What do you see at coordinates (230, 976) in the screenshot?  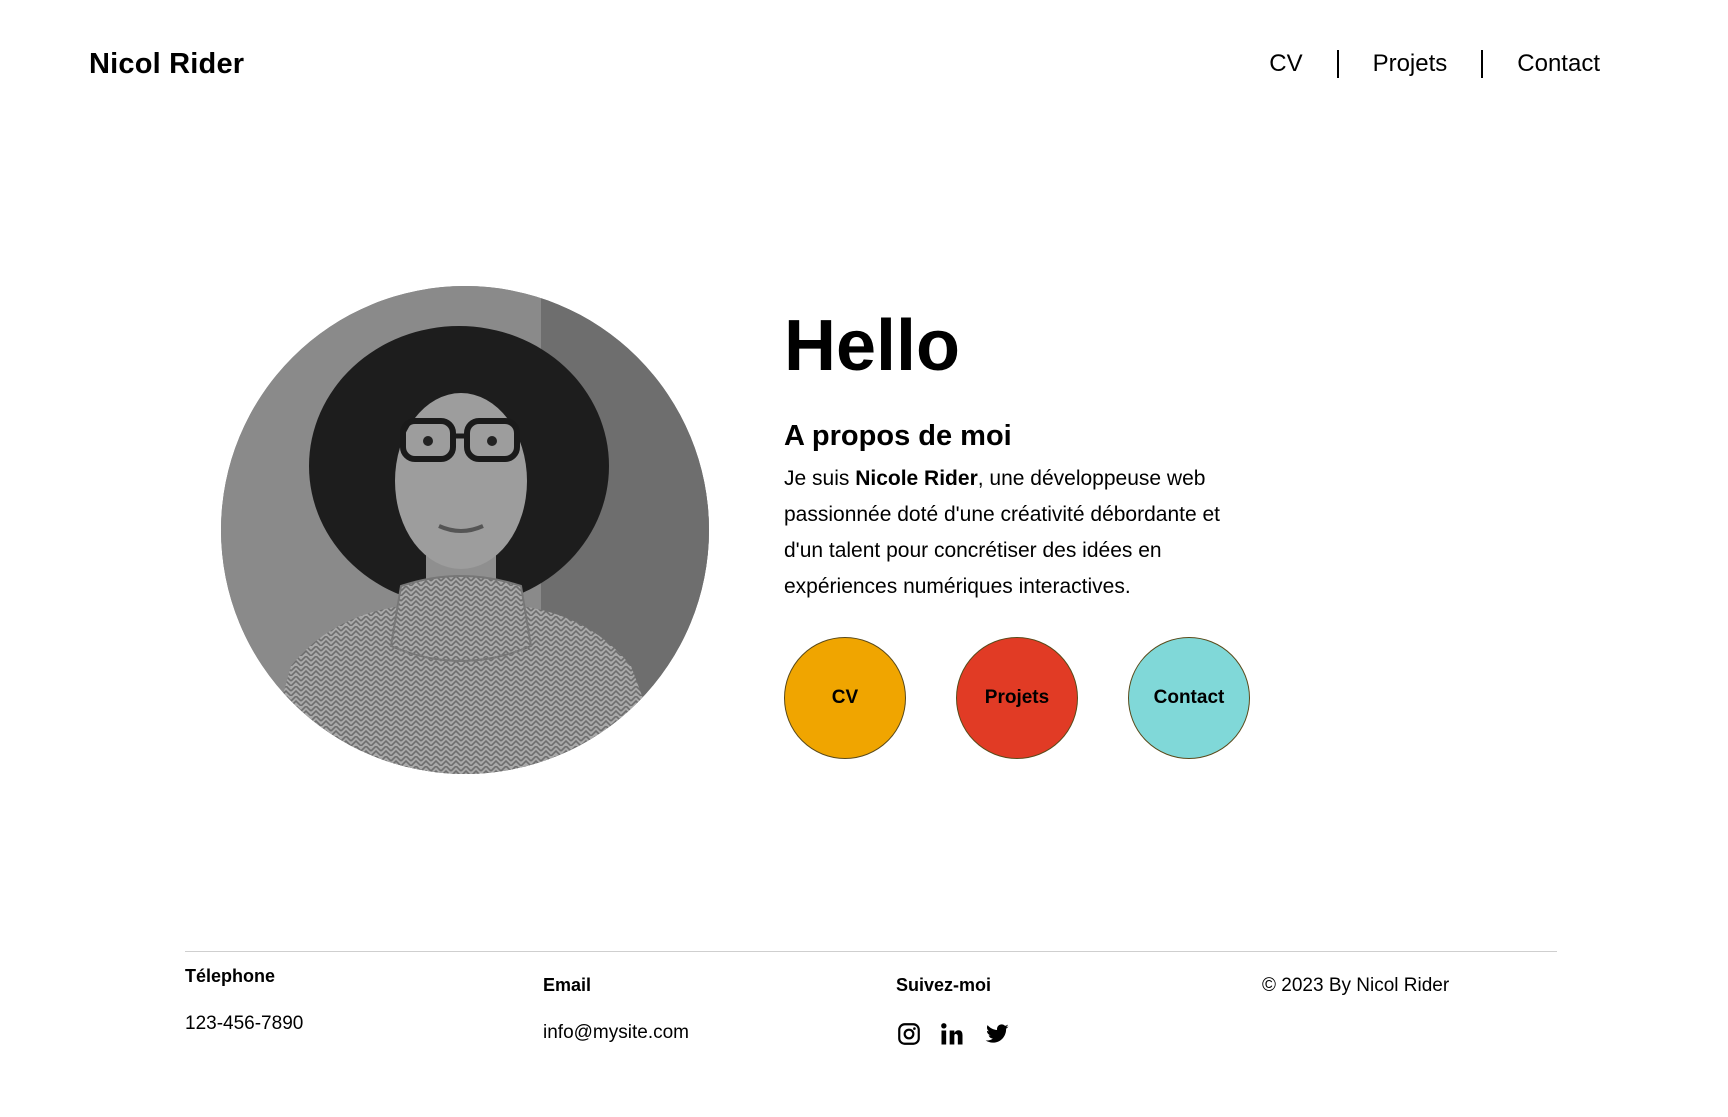 I see `phone-label: Télephone` at bounding box center [230, 976].